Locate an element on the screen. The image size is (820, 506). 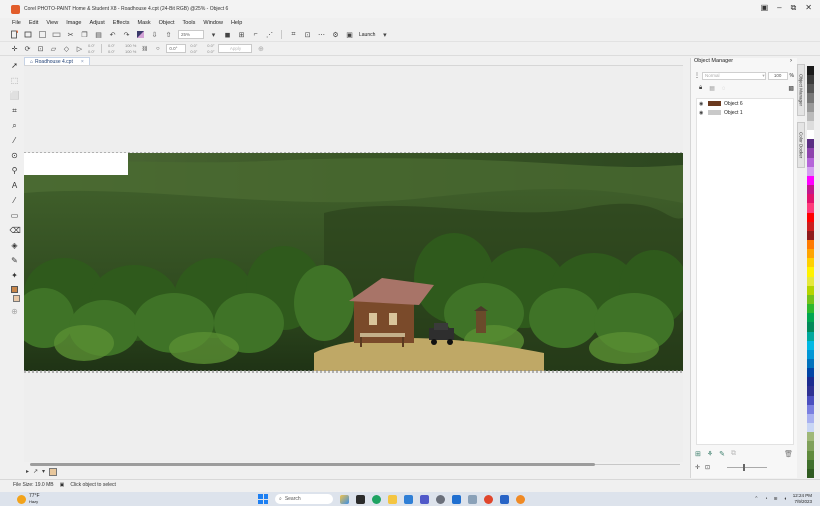
rotation-angle-icon: ○ is located at coordinates (157, 48).